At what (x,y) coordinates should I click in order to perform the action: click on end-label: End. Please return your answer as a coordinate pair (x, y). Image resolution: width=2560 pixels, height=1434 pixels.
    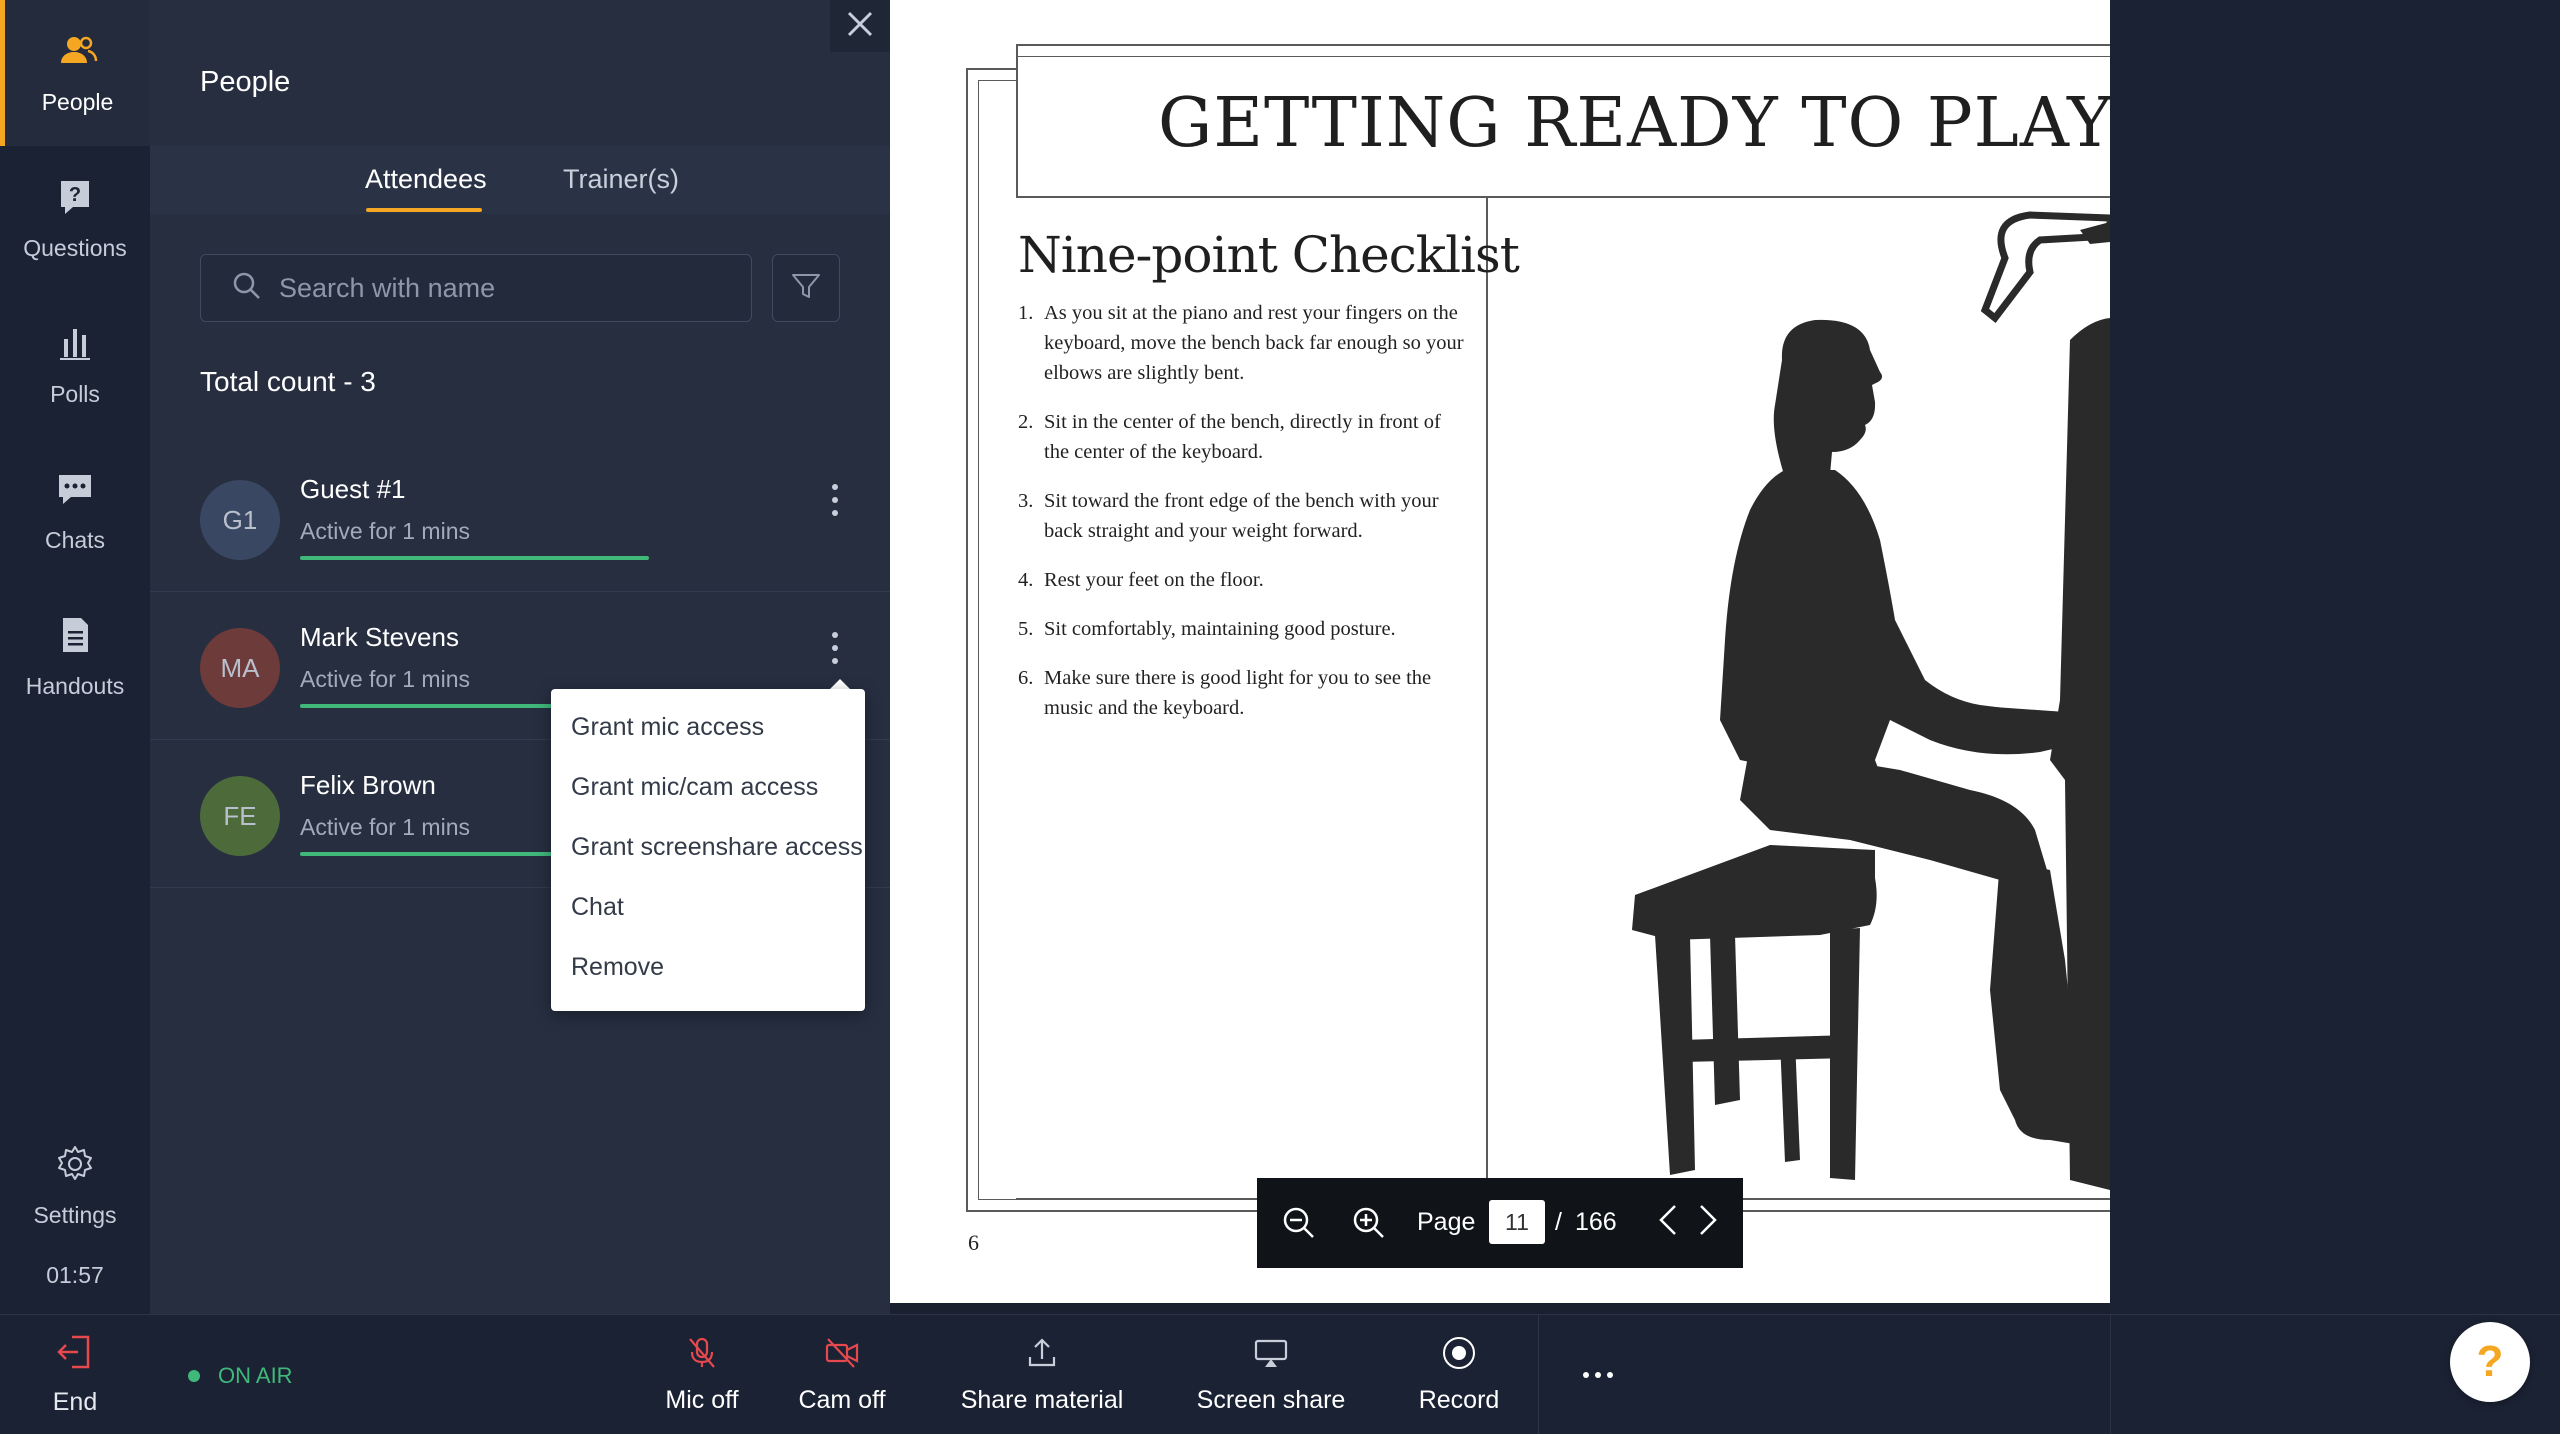
    Looking at the image, I should click on (75, 1402).